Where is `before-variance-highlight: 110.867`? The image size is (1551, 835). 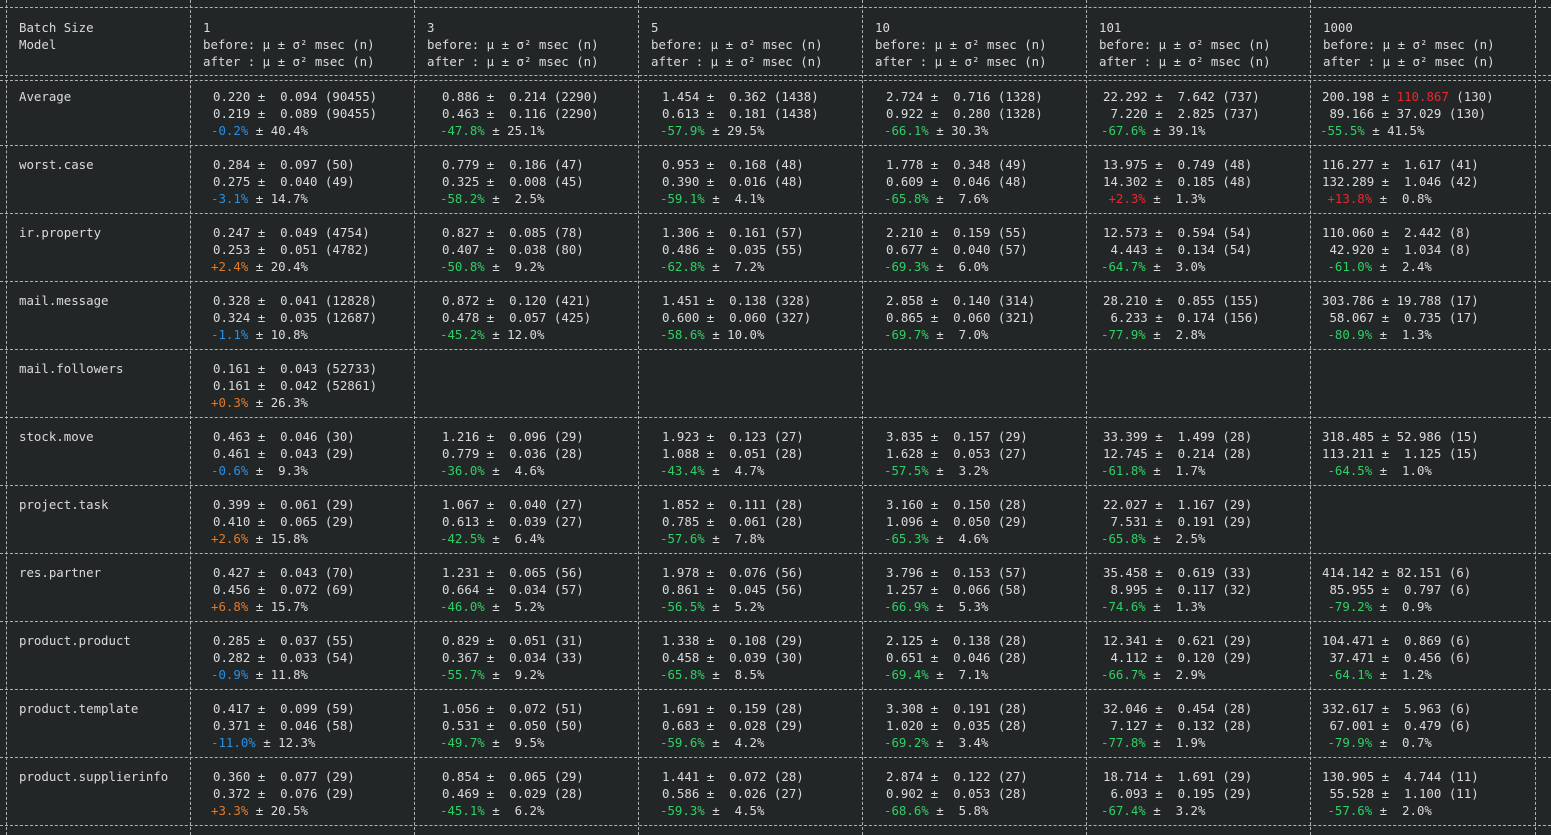 before-variance-highlight: 110.867 is located at coordinates (1422, 96).